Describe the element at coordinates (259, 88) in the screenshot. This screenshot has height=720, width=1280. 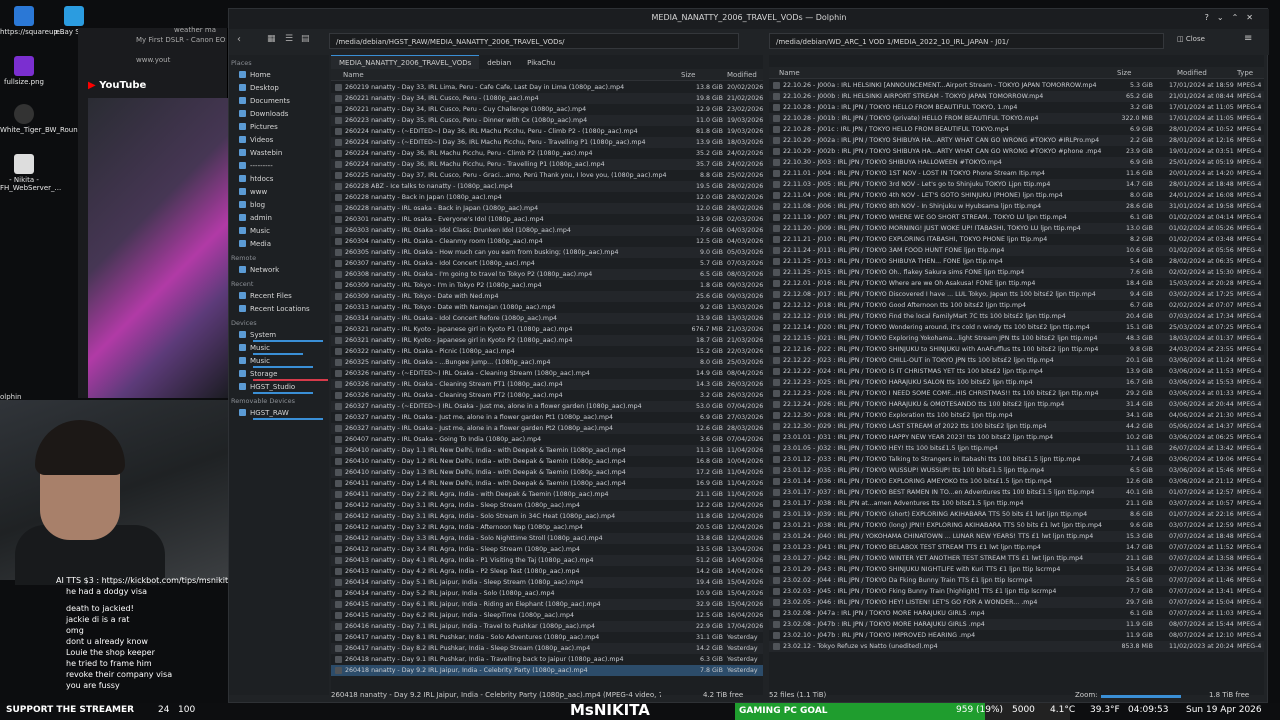
I see `places-item: Desktop` at that location.